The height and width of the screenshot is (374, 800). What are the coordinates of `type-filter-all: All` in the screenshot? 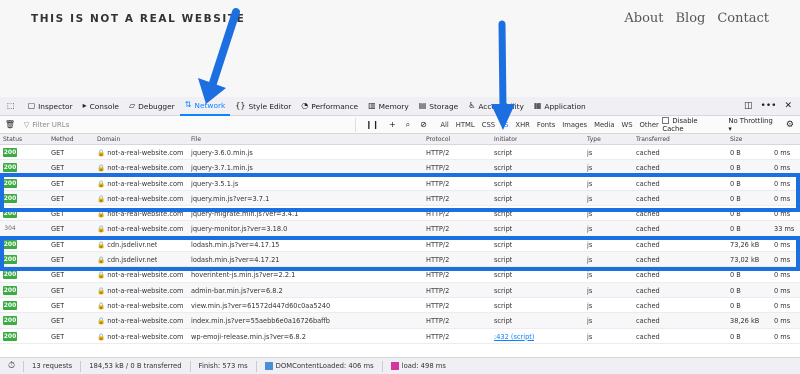 It's located at (444, 125).